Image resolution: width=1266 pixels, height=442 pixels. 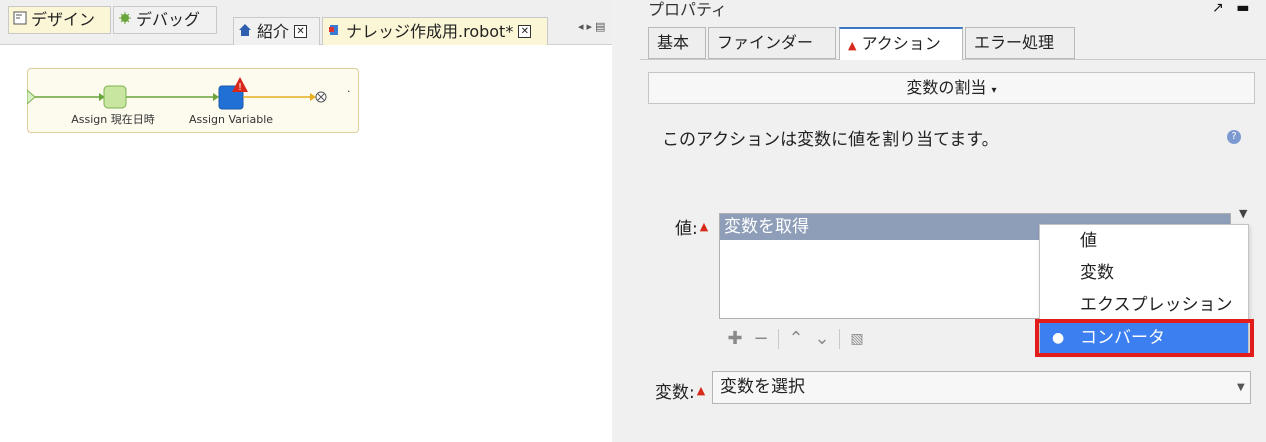 What do you see at coordinates (430, 31) in the screenshot?
I see `tab-robot-label: ナレッジ作成用.robot*` at bounding box center [430, 31].